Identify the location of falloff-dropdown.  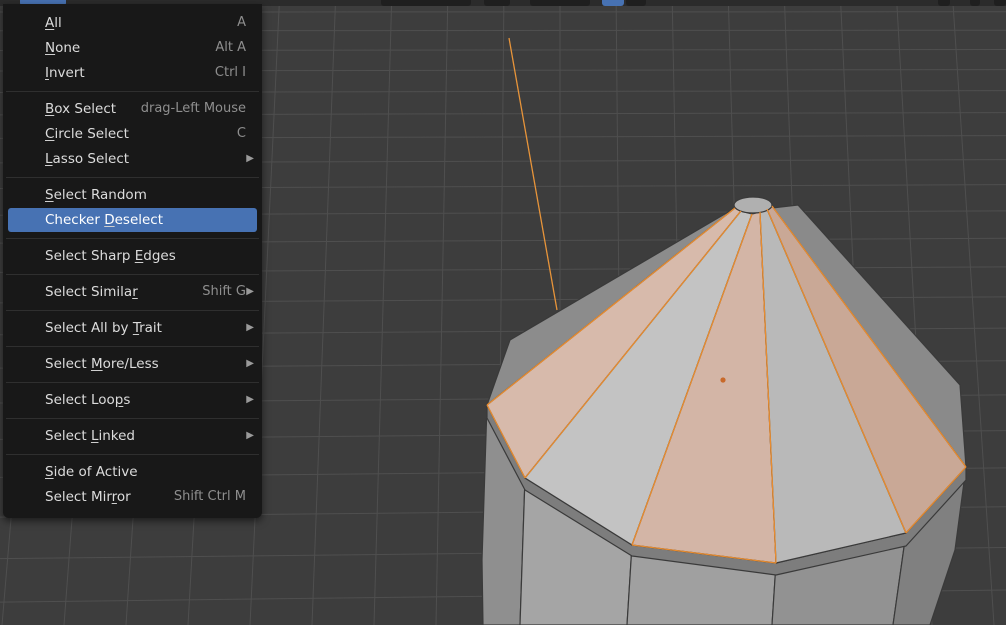
(636, 3).